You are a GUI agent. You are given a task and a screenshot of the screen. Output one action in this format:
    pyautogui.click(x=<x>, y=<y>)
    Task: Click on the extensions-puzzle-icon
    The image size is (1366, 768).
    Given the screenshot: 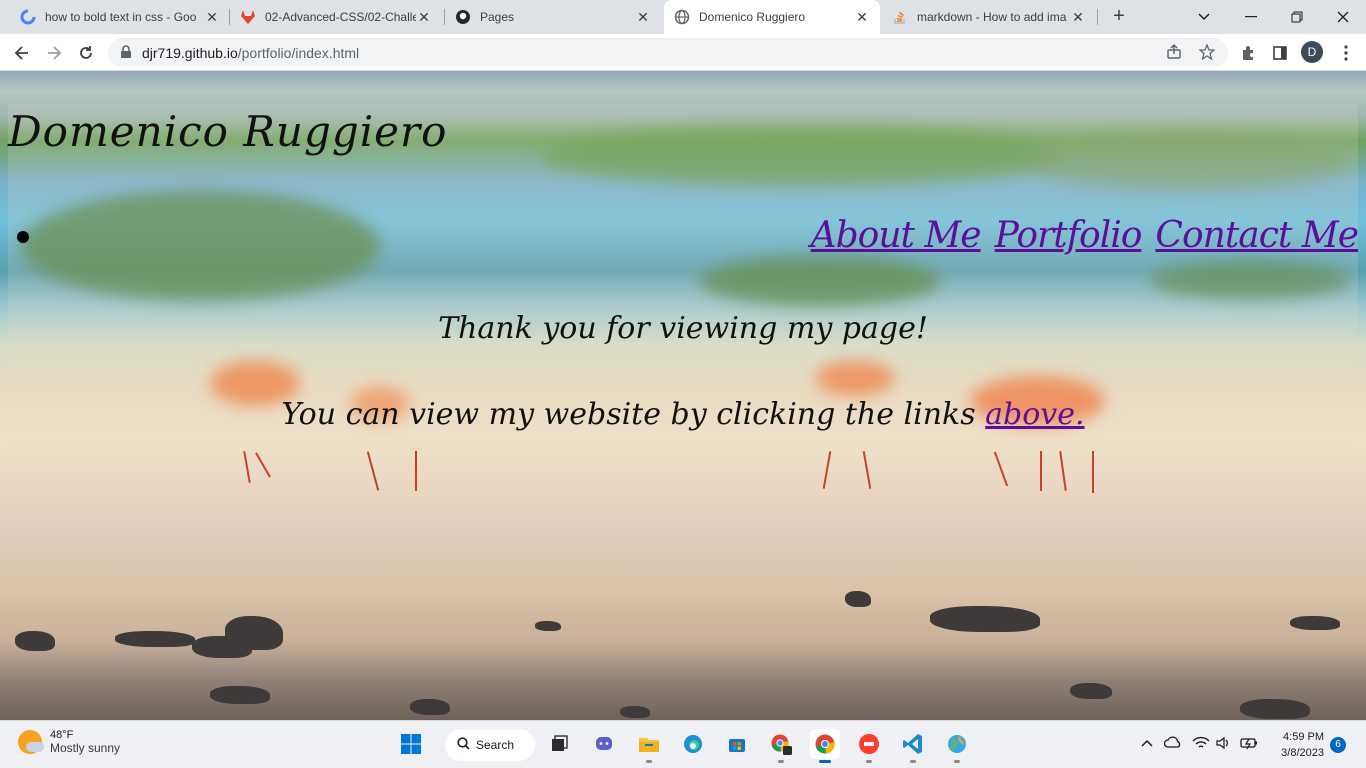 What is the action you would take?
    pyautogui.click(x=1248, y=53)
    